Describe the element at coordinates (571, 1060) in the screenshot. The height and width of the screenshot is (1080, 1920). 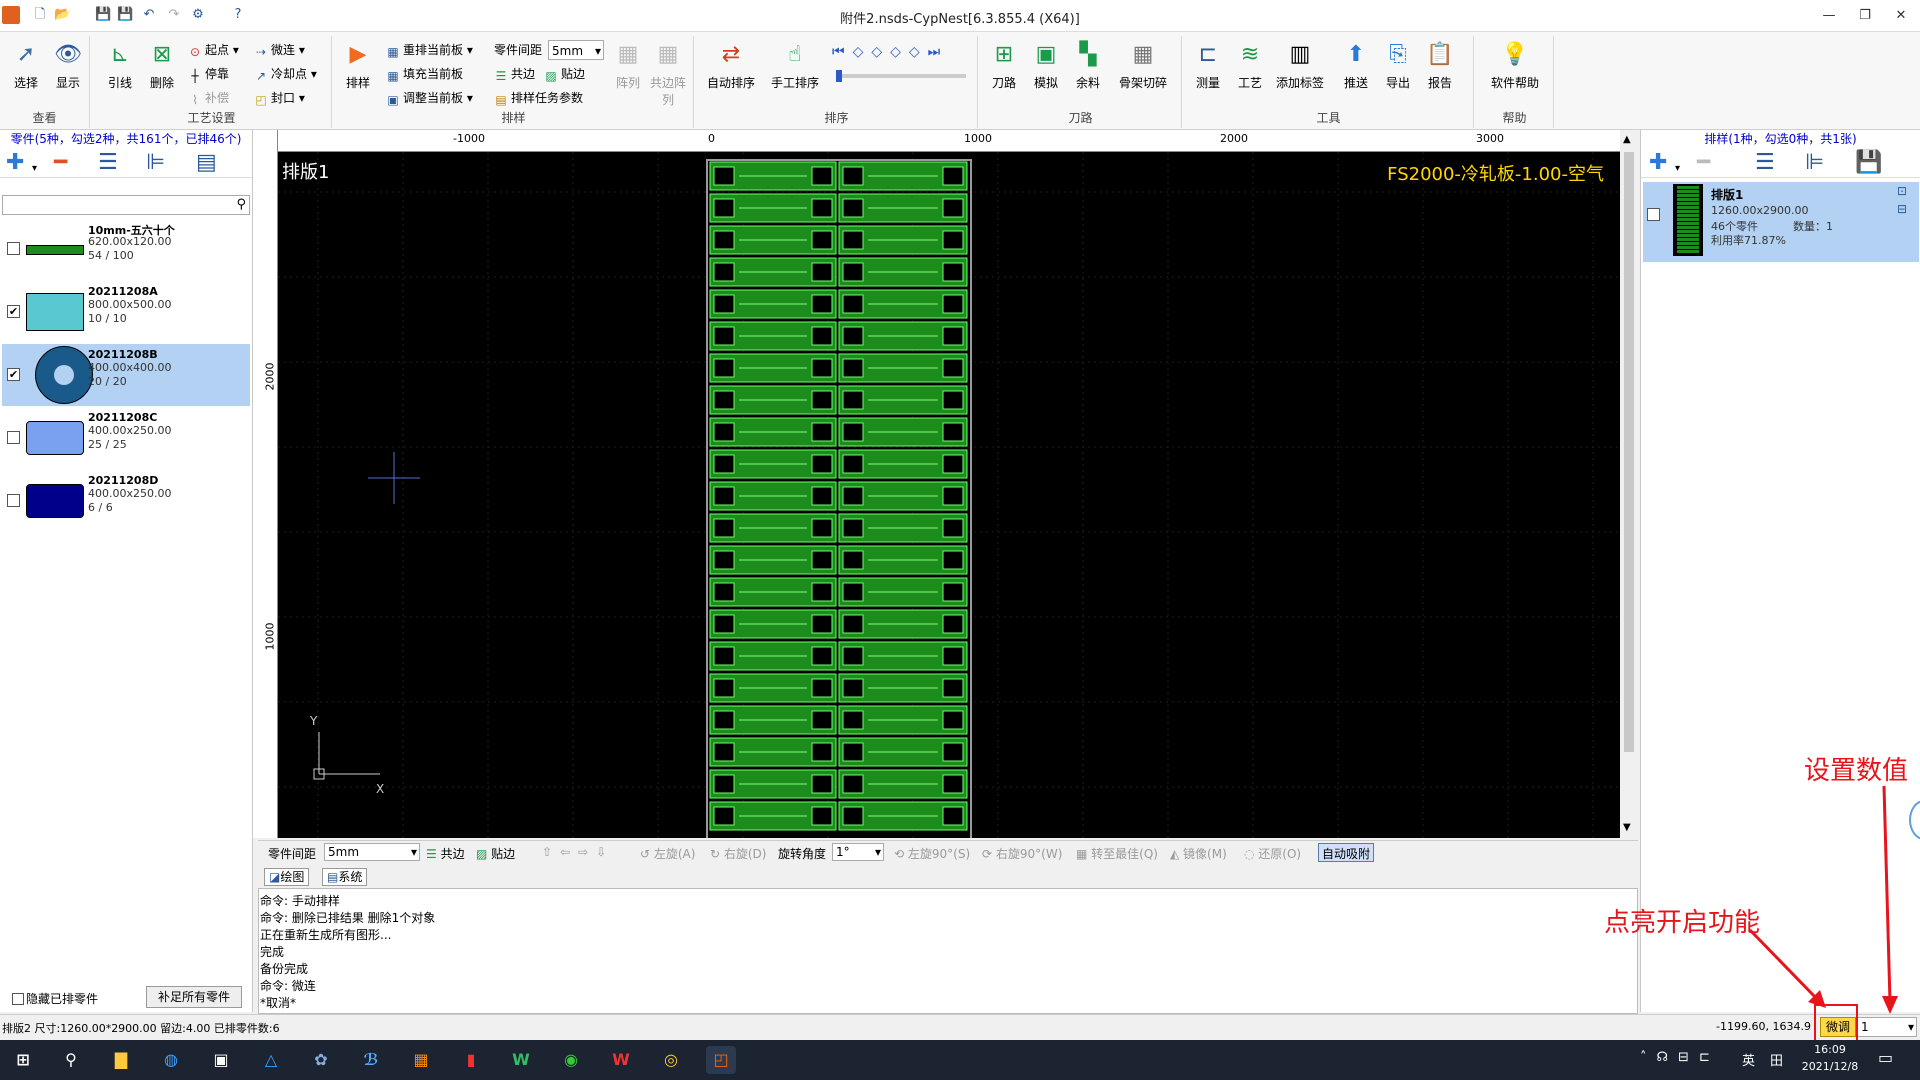
I see `wechat-icon: ◉` at that location.